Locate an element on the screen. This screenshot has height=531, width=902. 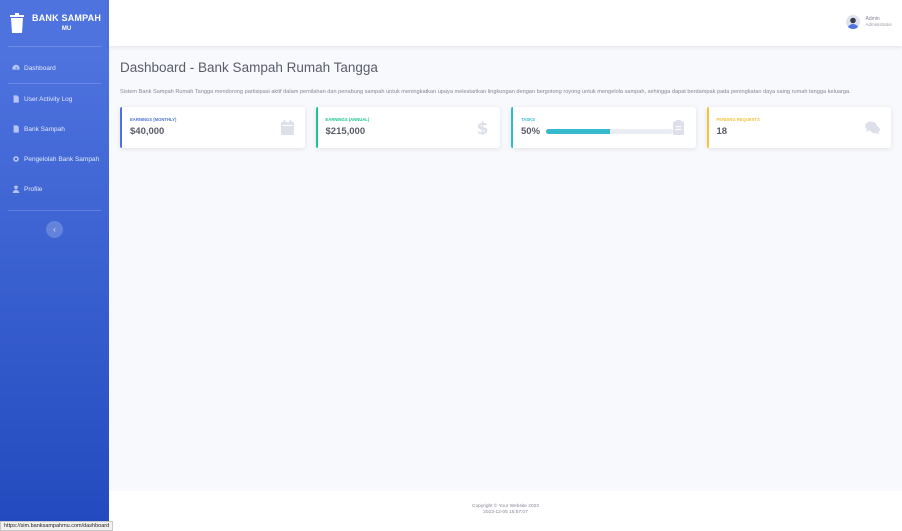
avatar is located at coordinates (853, 22).